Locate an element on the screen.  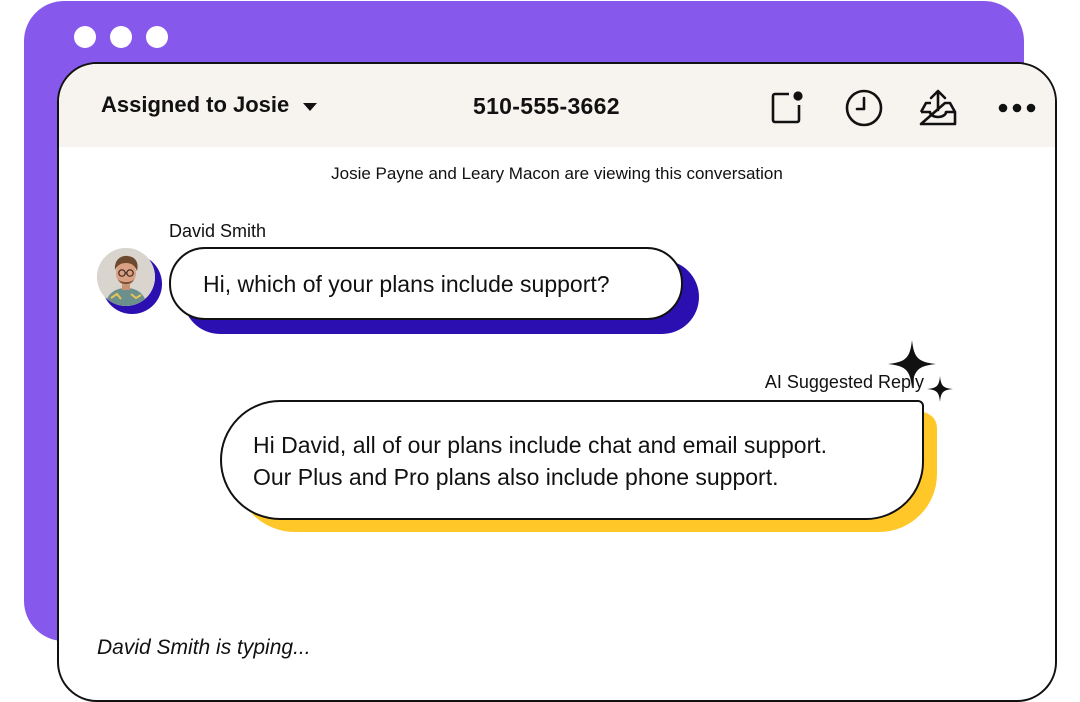
note-button is located at coordinates (787, 108).